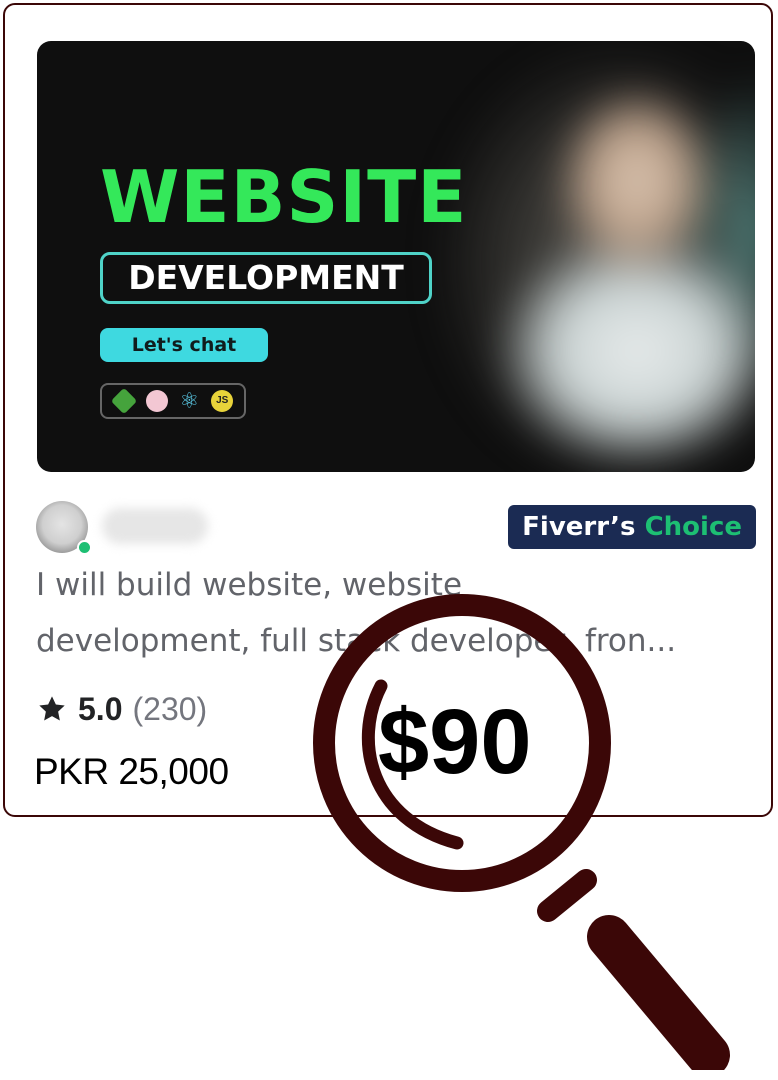  Describe the element at coordinates (100, 708) in the screenshot. I see `rating-value: 5.0` at that location.